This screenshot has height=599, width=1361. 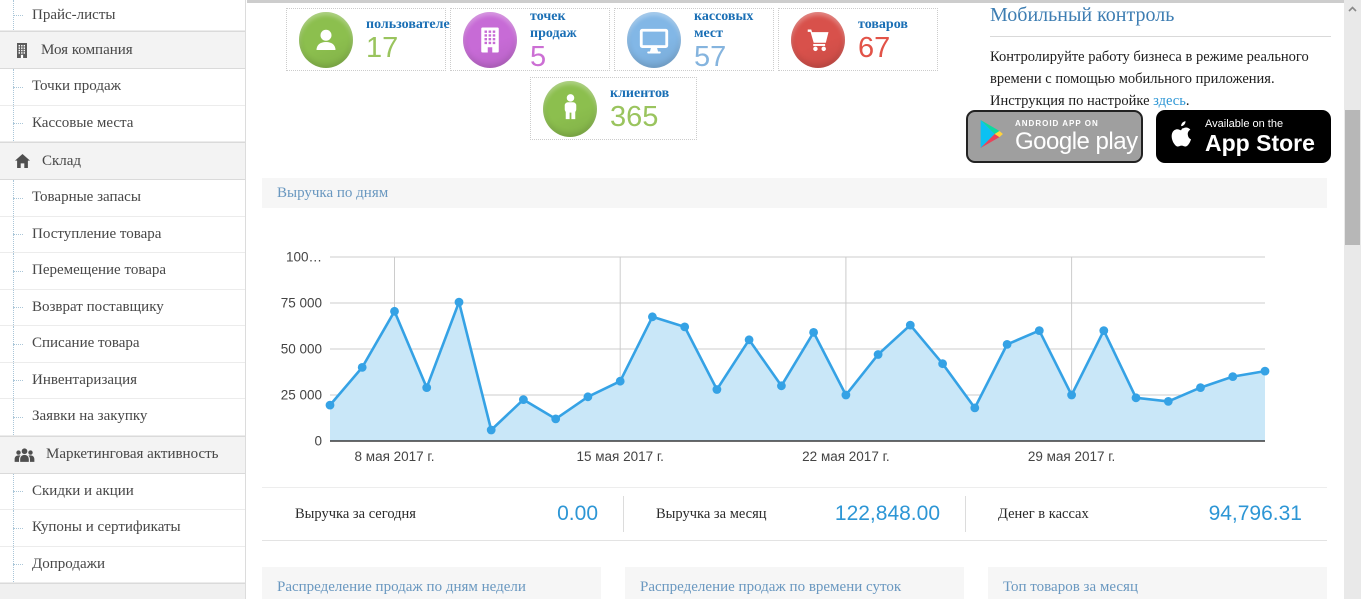 What do you see at coordinates (326, 39) in the screenshot?
I see `user-icon` at bounding box center [326, 39].